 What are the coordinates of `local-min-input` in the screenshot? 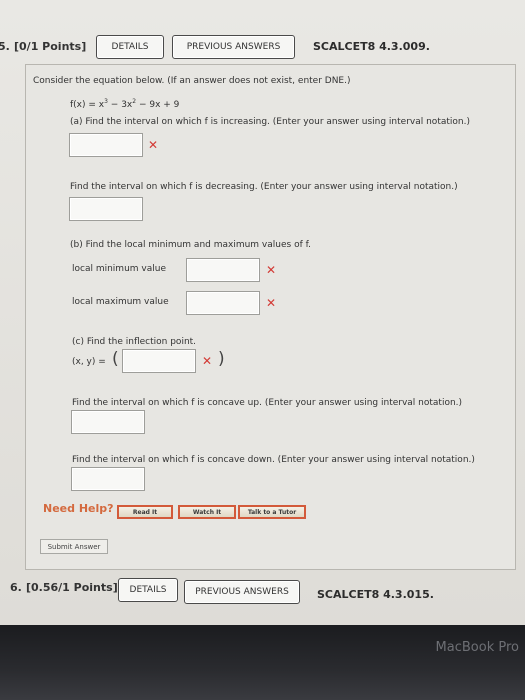 It's located at (223, 270).